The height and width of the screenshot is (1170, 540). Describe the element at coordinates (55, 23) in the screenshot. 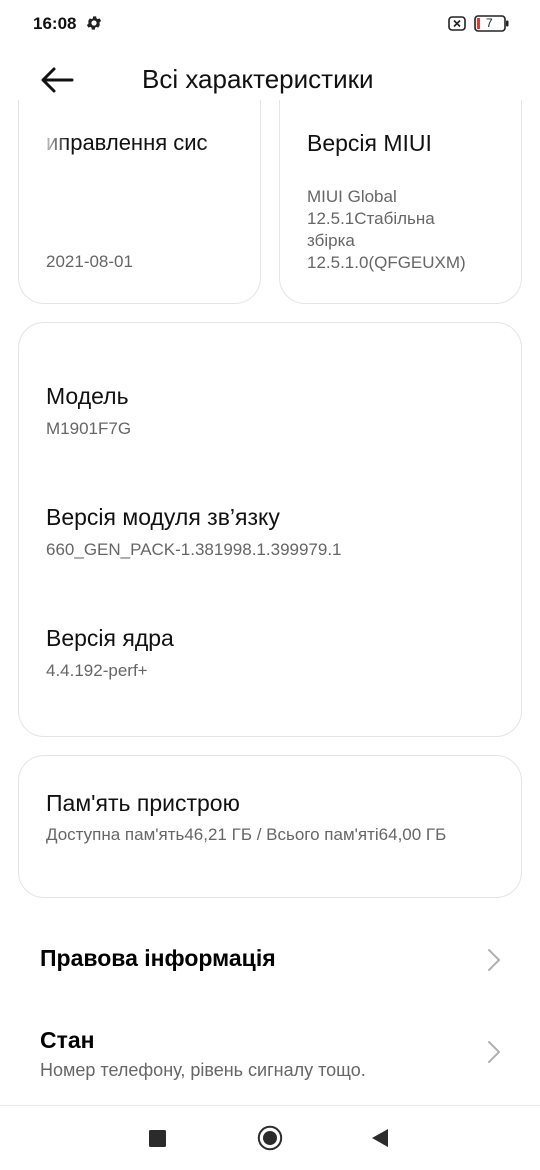

I see `status-time: 16:08` at that location.